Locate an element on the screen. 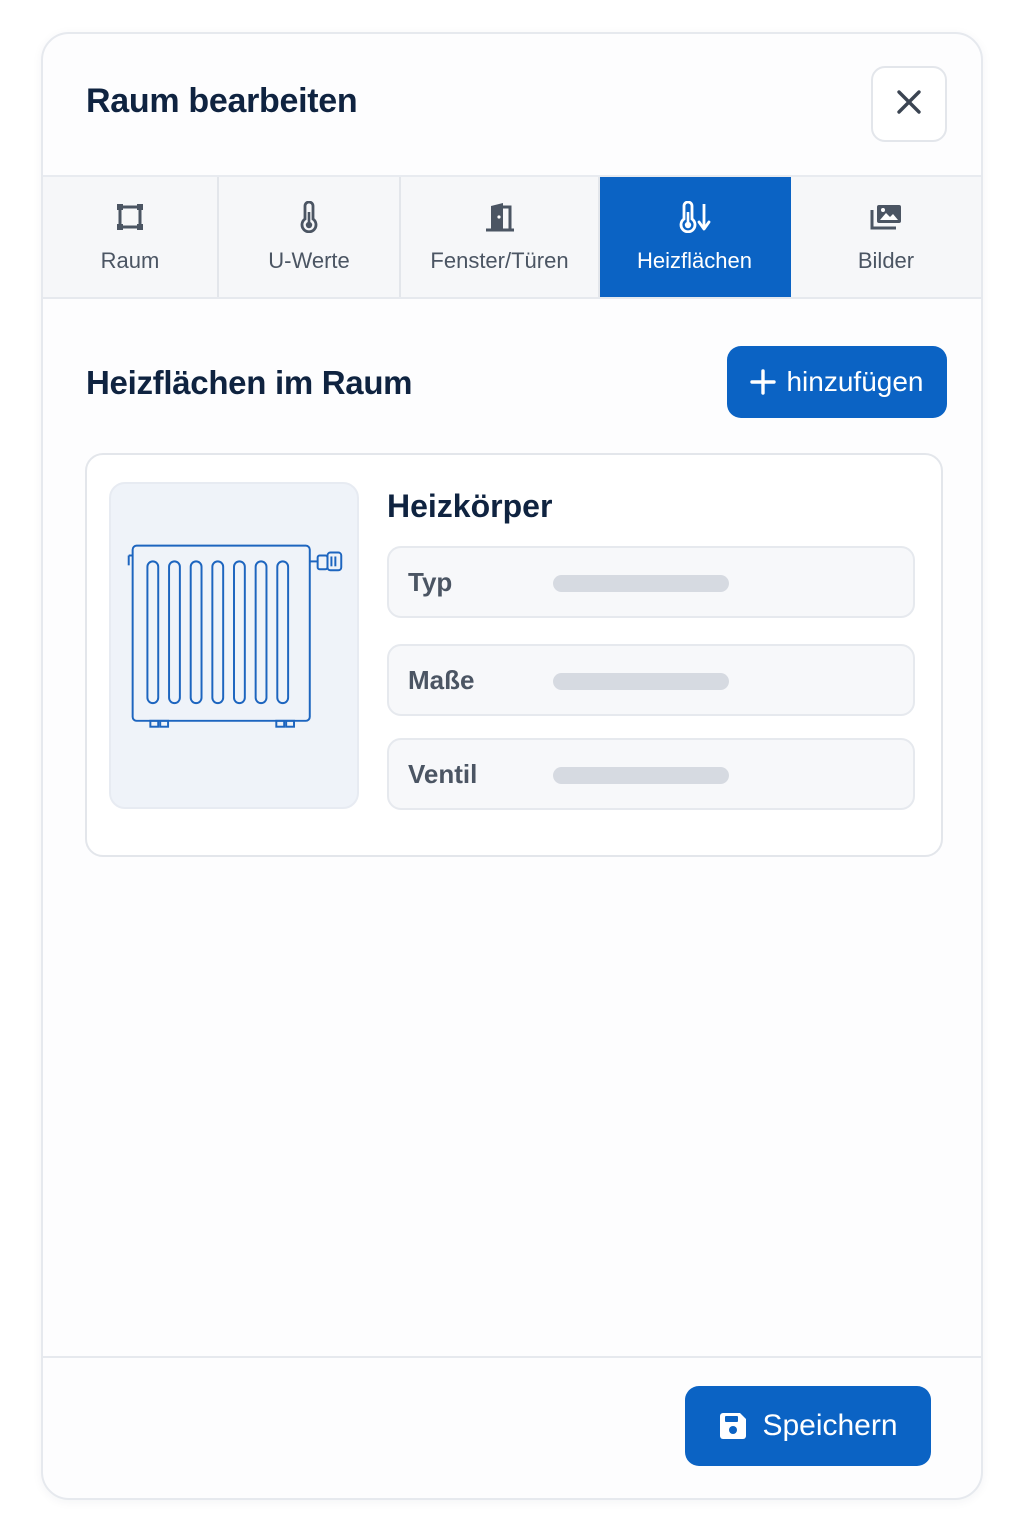  field-ventil: Ventil is located at coordinates (651, 774).